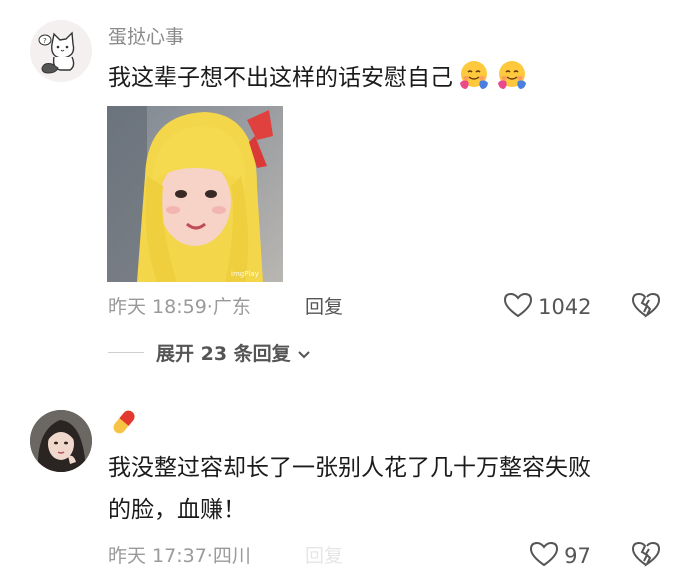  I want to click on timestamp: 昨天 17:37, so click(157, 556).